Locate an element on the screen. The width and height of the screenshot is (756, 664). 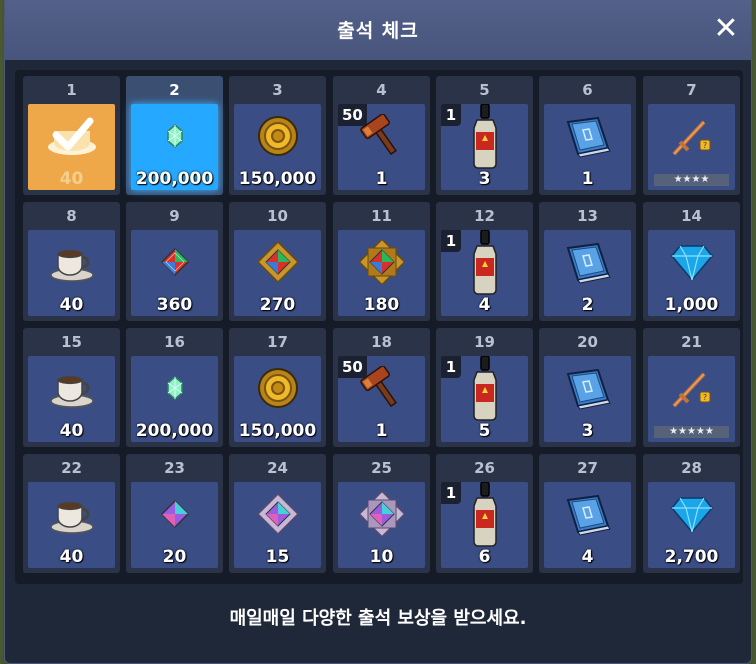
day-number: 22 is located at coordinates (71, 468).